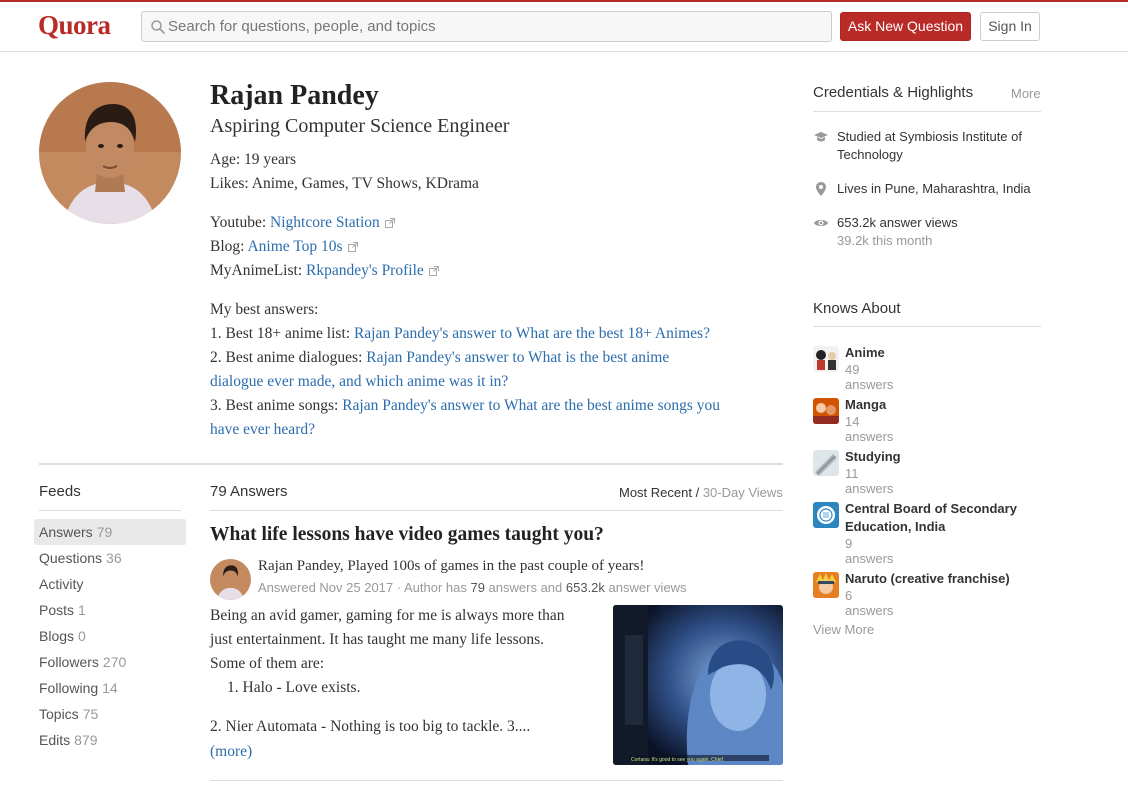 The height and width of the screenshot is (797, 1128). I want to click on meta-views: 653.2k, so click(585, 587).